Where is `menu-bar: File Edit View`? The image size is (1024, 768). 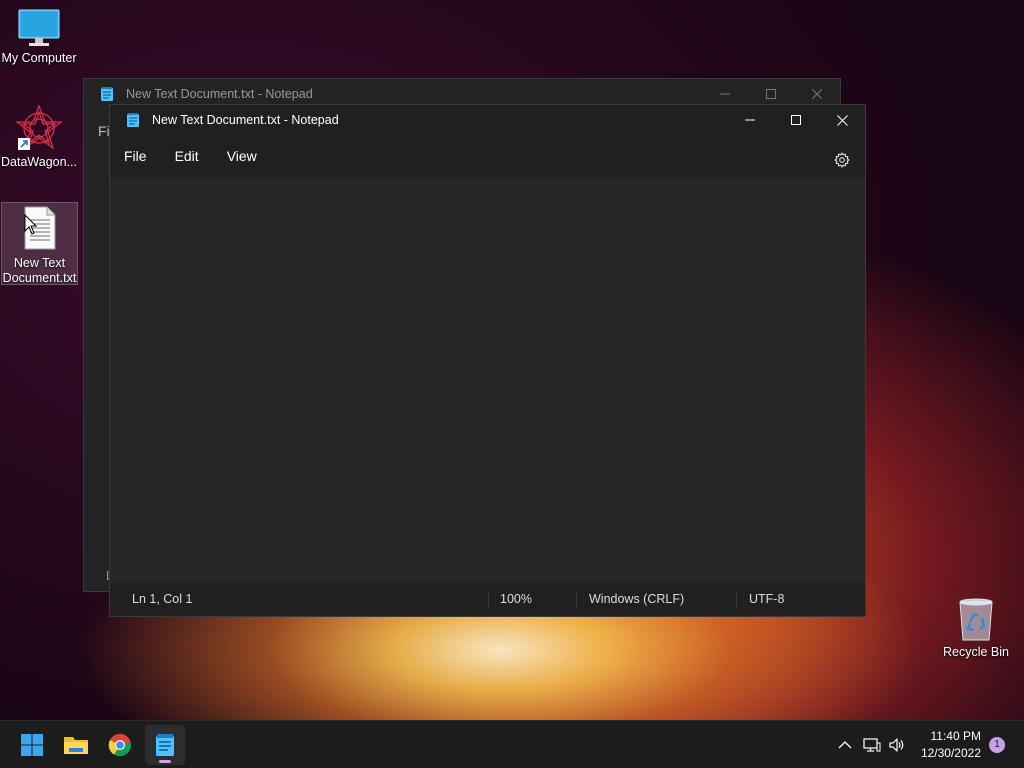
menu-bar: File Edit View is located at coordinates (487, 156).